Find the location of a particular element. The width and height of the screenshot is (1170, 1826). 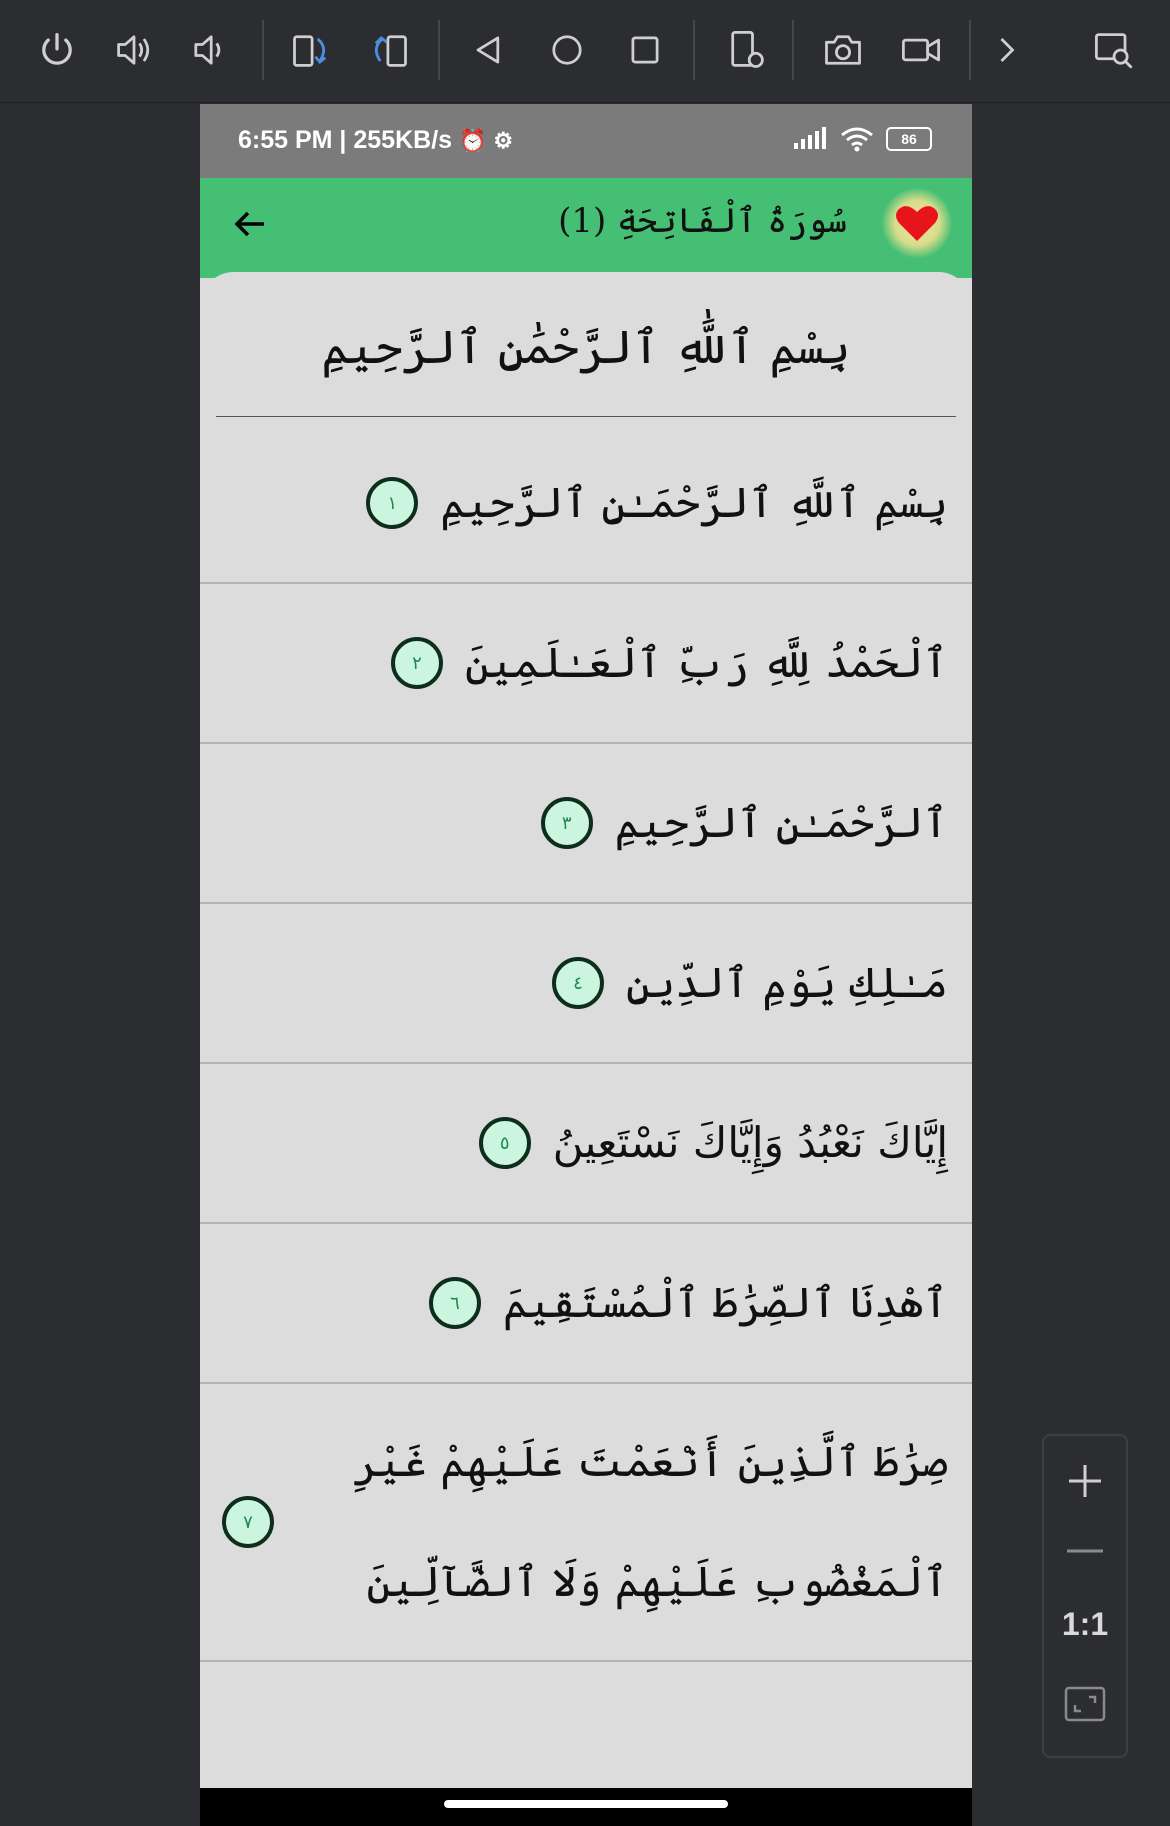

app-bar: سُورَةُ ٱلْفَاتِحَةِ (1) is located at coordinates (586, 228).